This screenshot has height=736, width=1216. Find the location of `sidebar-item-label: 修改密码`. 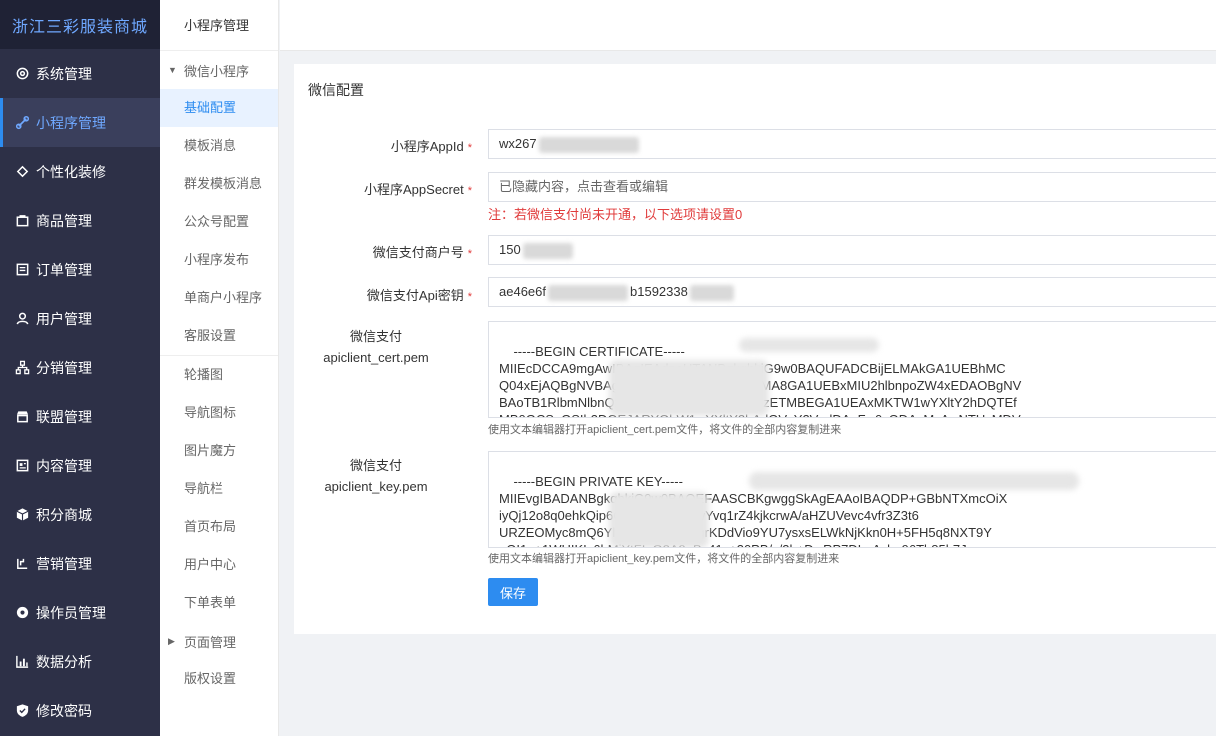

sidebar-item-label: 修改密码 is located at coordinates (64, 710).